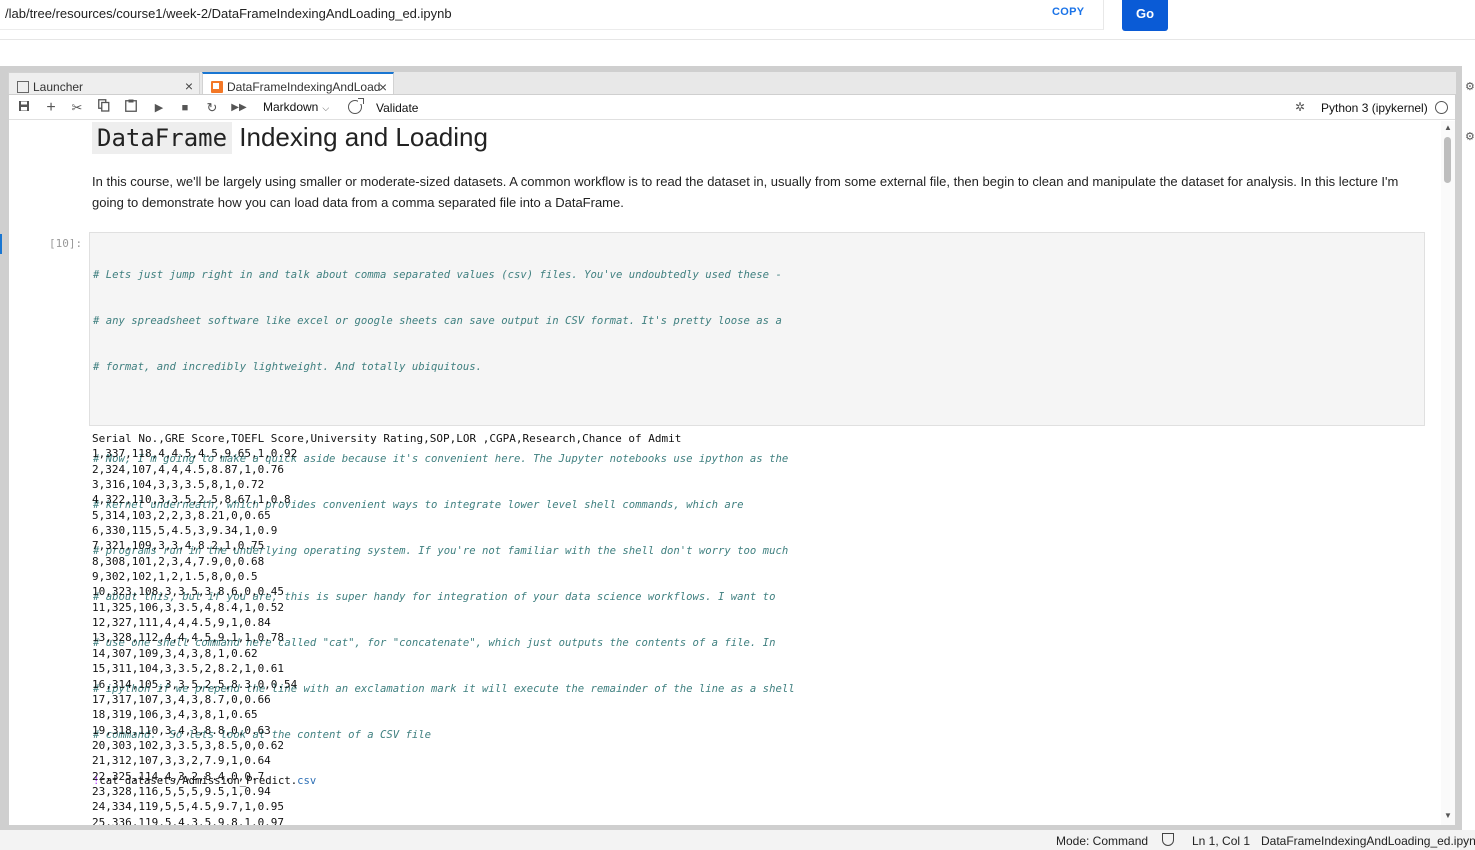 The image size is (1475, 850). Describe the element at coordinates (131, 108) in the screenshot. I see `paste-icon` at that location.